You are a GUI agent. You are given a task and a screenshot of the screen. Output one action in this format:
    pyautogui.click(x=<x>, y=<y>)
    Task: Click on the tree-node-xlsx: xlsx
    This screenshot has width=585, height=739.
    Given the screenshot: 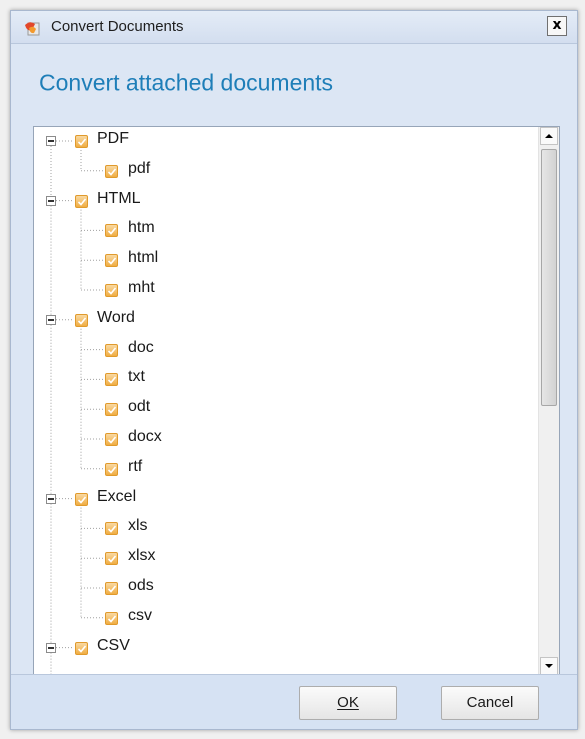 What is the action you would take?
    pyautogui.click(x=286, y=559)
    